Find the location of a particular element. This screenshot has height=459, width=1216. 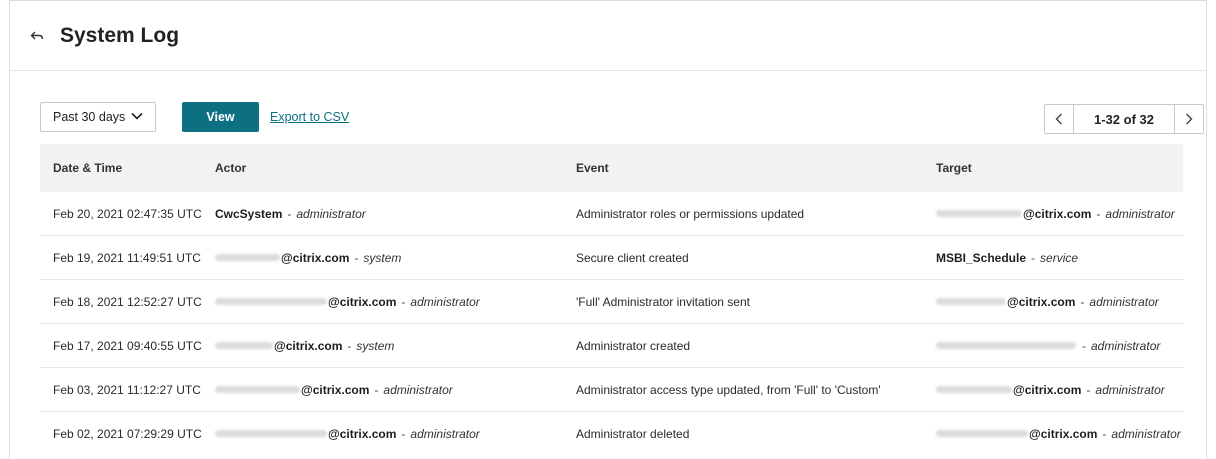

column-header-event: Event is located at coordinates (743, 168).